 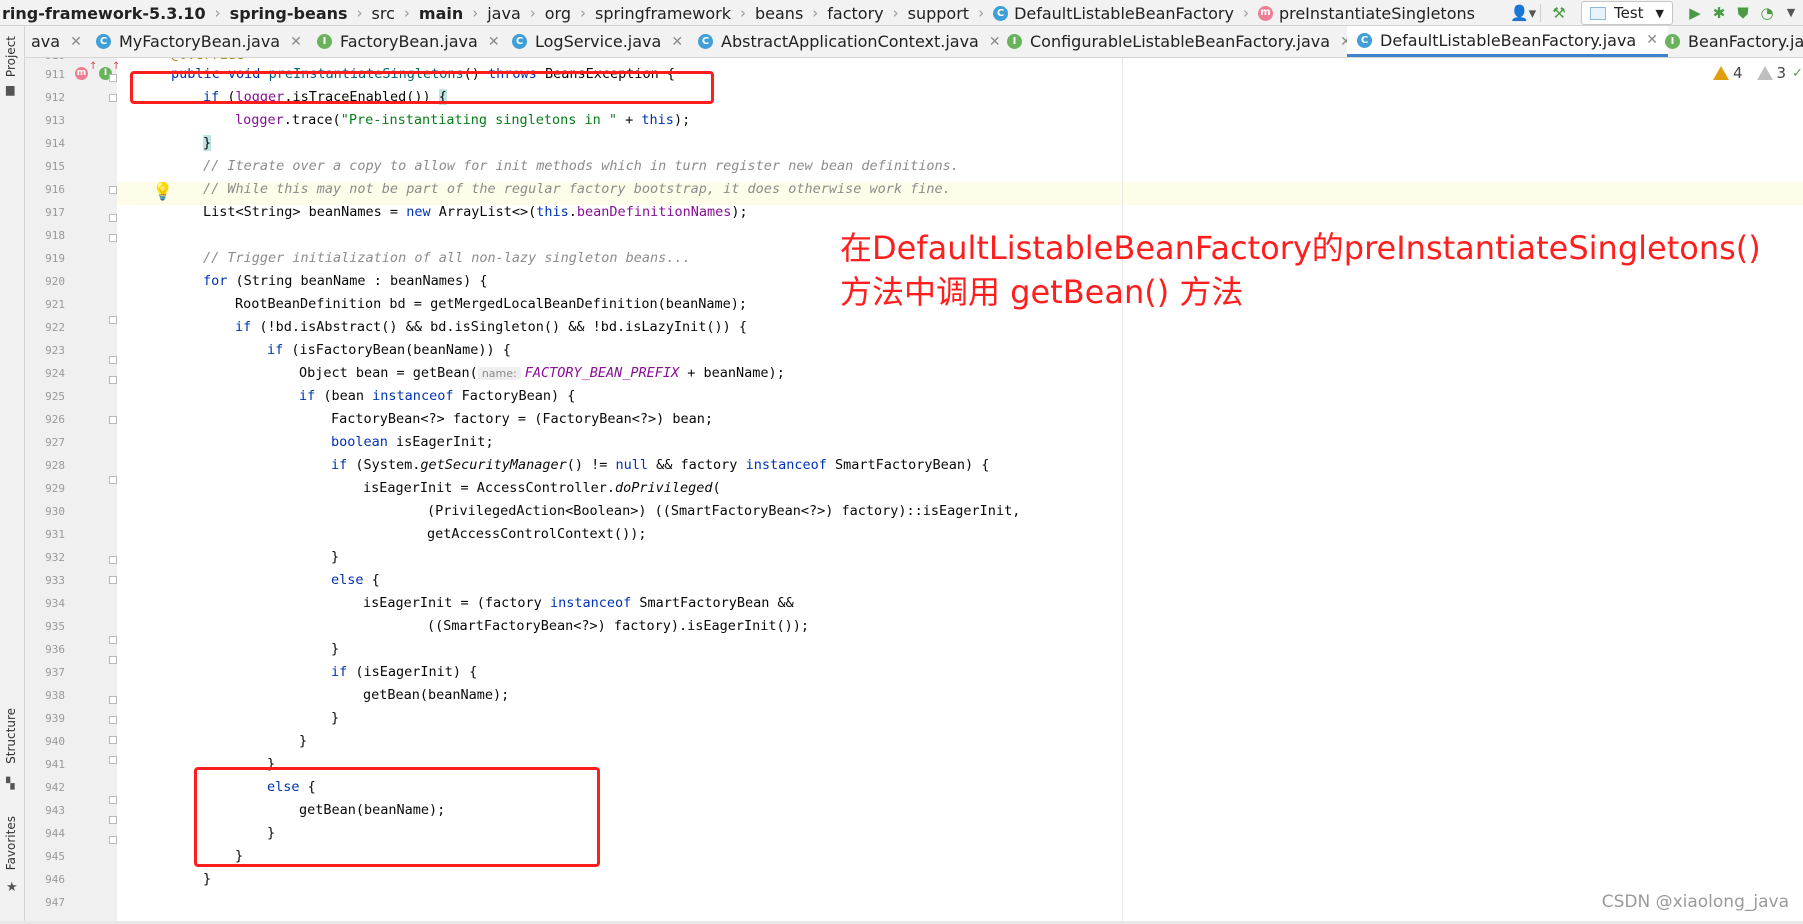 I want to click on breadcrumb-item-label: preInstantiateSingletons, so click(x=1376, y=13).